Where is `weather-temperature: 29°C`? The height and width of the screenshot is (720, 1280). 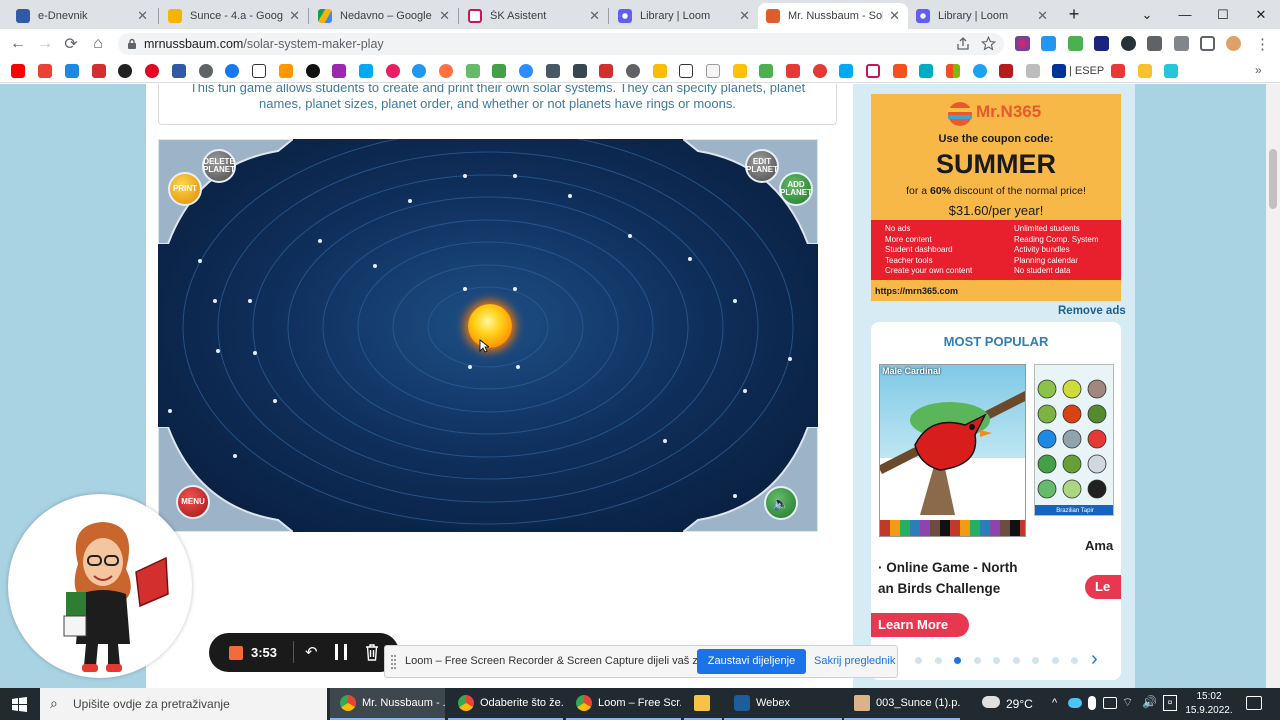 weather-temperature: 29°C is located at coordinates (1019, 704).